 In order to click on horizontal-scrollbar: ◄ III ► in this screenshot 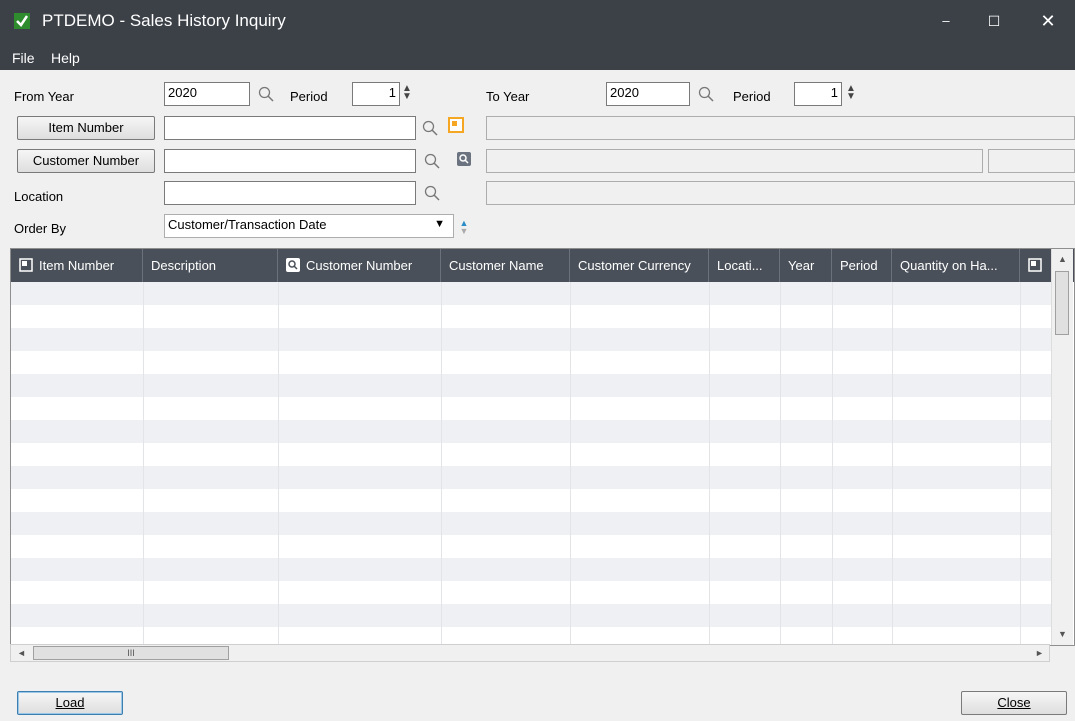, I will do `click(530, 653)`.